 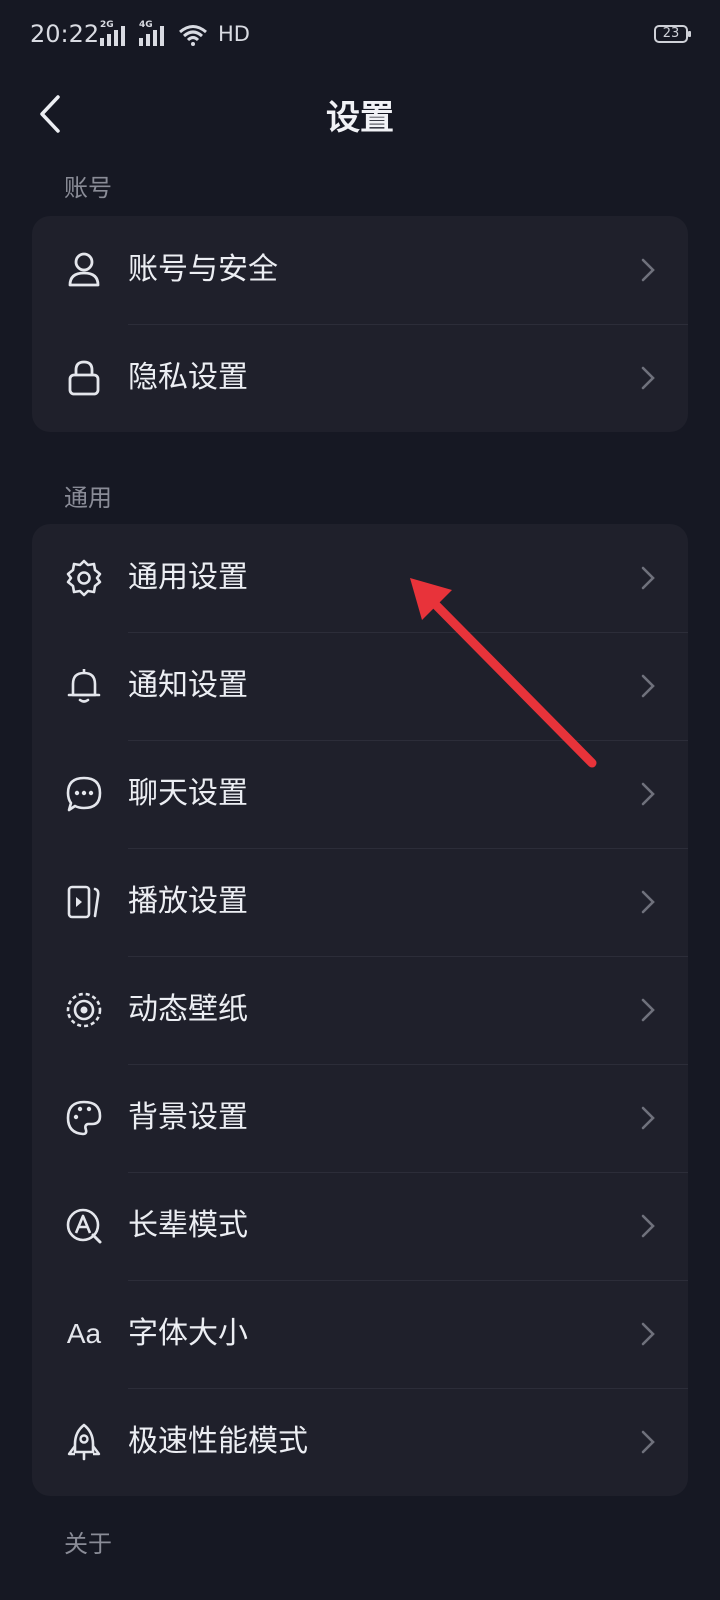 What do you see at coordinates (84, 1226) in the screenshot?
I see `elder-mode-icon` at bounding box center [84, 1226].